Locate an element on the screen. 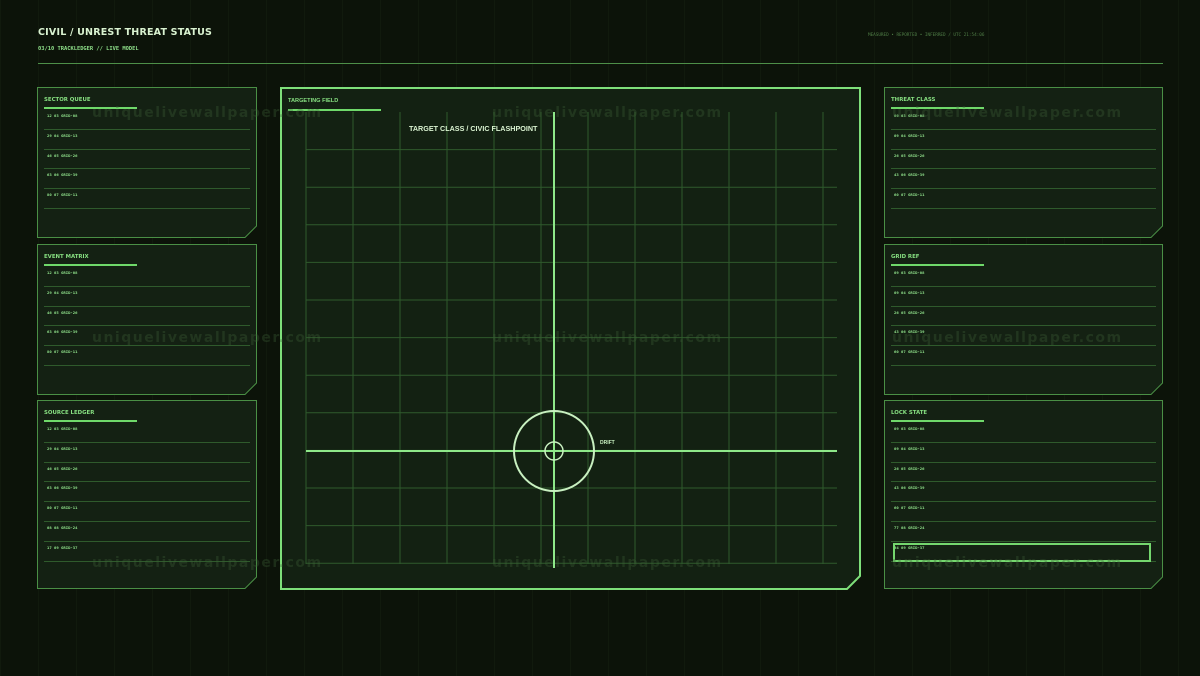 Image resolution: width=1200 pixels, height=676 pixels. page-subtitle: 03/10 TRACKLEDGER // LIVE MODEL is located at coordinates (88, 49).